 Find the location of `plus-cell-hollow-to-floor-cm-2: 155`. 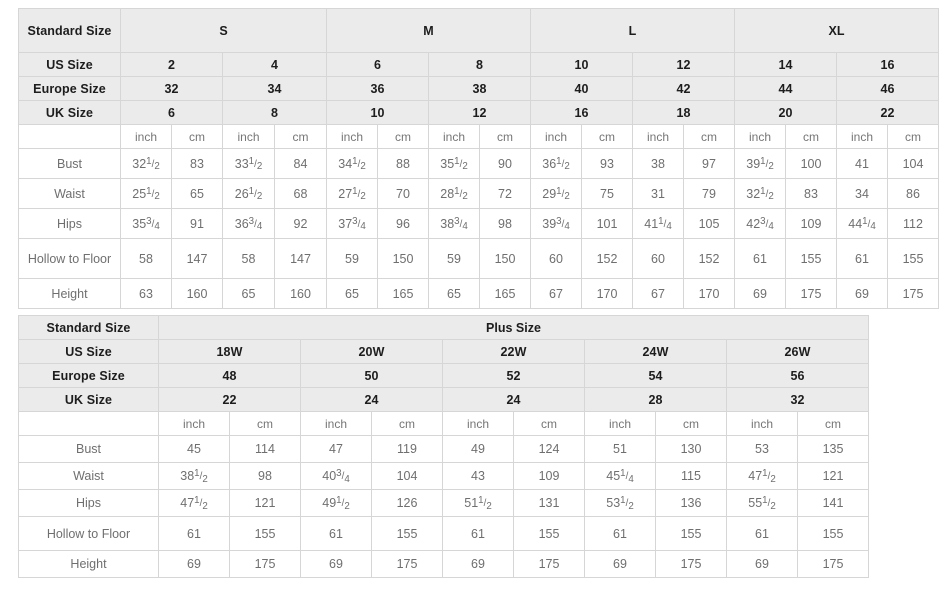

plus-cell-hollow-to-floor-cm-2: 155 is located at coordinates (549, 533).